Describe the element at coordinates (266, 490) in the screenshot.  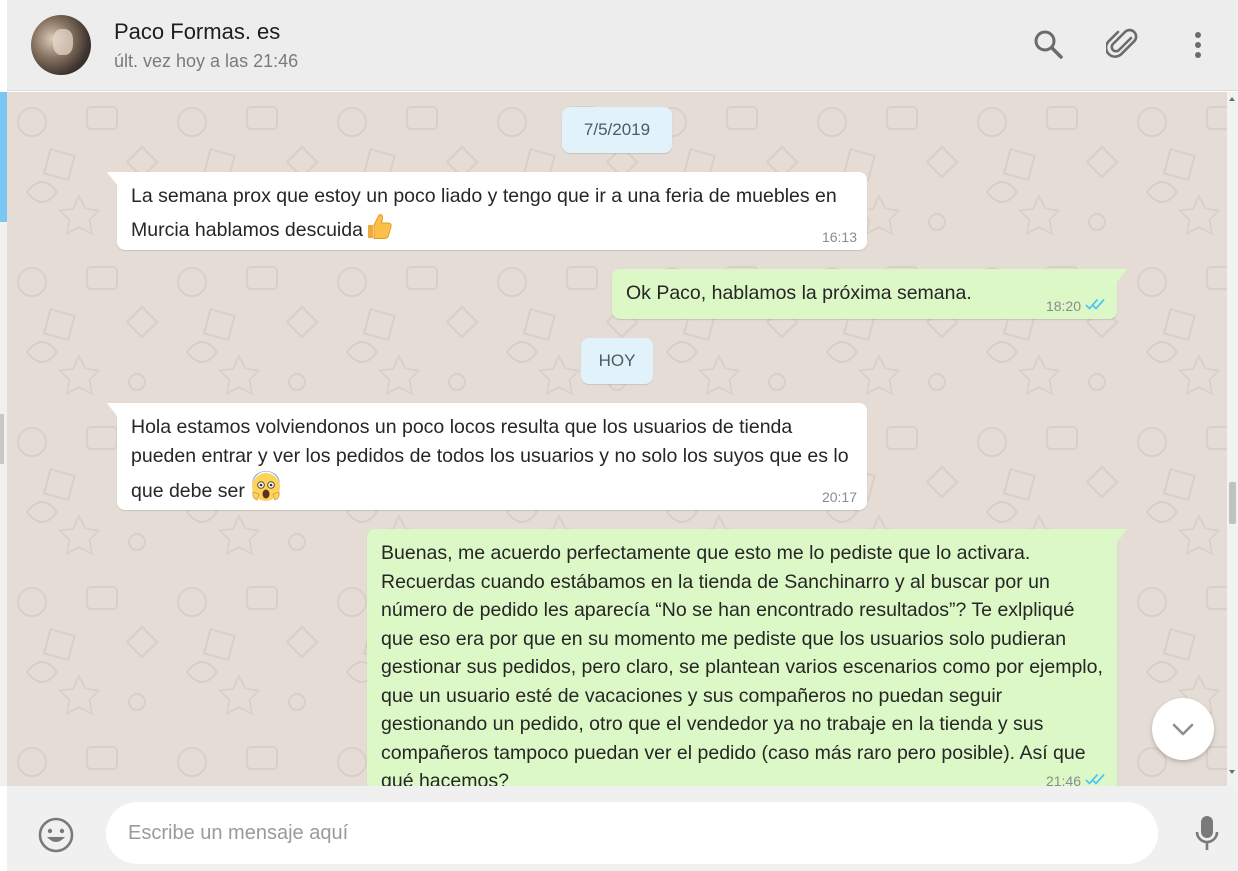
I see `screaming-face-emoji` at that location.